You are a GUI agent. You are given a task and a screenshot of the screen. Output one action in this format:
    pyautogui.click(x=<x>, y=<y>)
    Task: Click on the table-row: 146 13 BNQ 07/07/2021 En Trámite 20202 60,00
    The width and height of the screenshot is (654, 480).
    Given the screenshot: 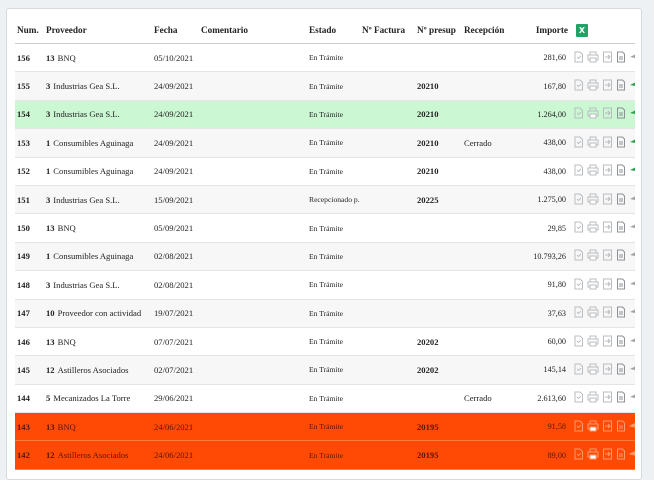 What is the action you would take?
    pyautogui.click(x=325, y=342)
    